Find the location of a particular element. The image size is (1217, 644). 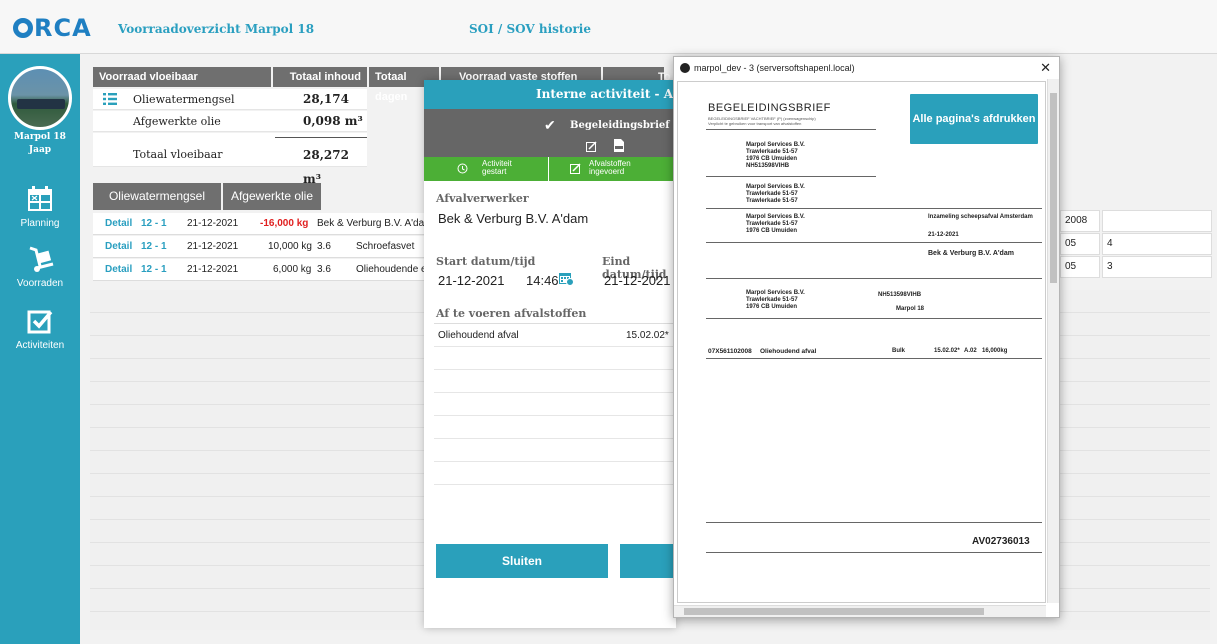

stock-value: 0,098 m³ is located at coordinates (333, 121).